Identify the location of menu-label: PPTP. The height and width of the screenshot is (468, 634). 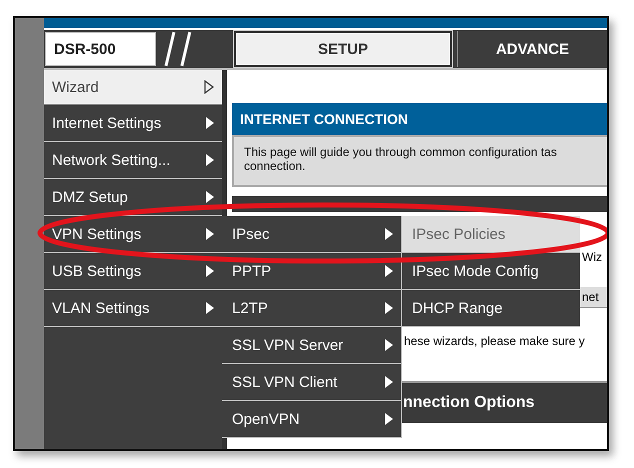
(252, 271).